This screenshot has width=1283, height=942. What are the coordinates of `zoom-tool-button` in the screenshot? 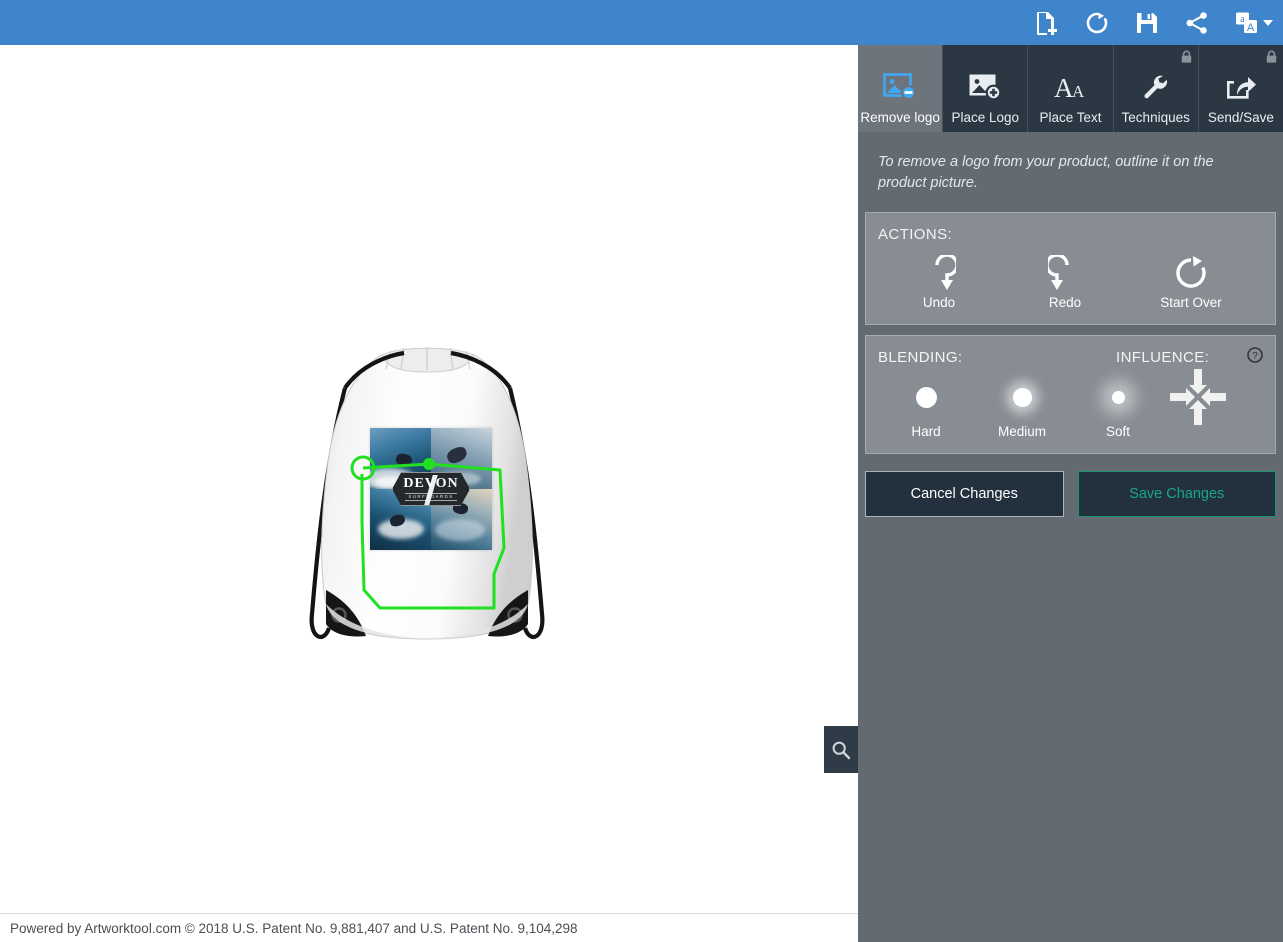 It's located at (841, 749).